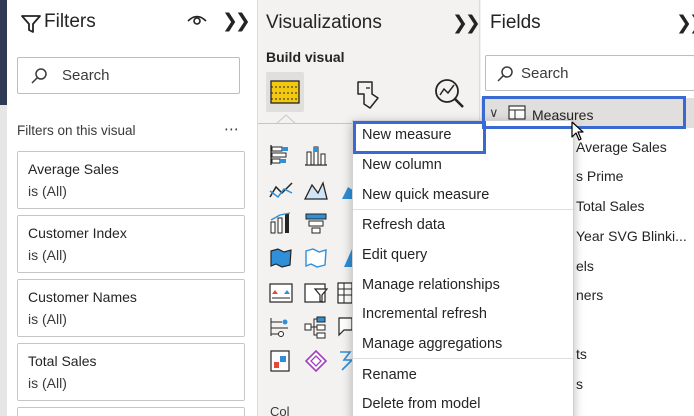  Describe the element at coordinates (316, 258) in the screenshot. I see `shape-map-icon` at that location.